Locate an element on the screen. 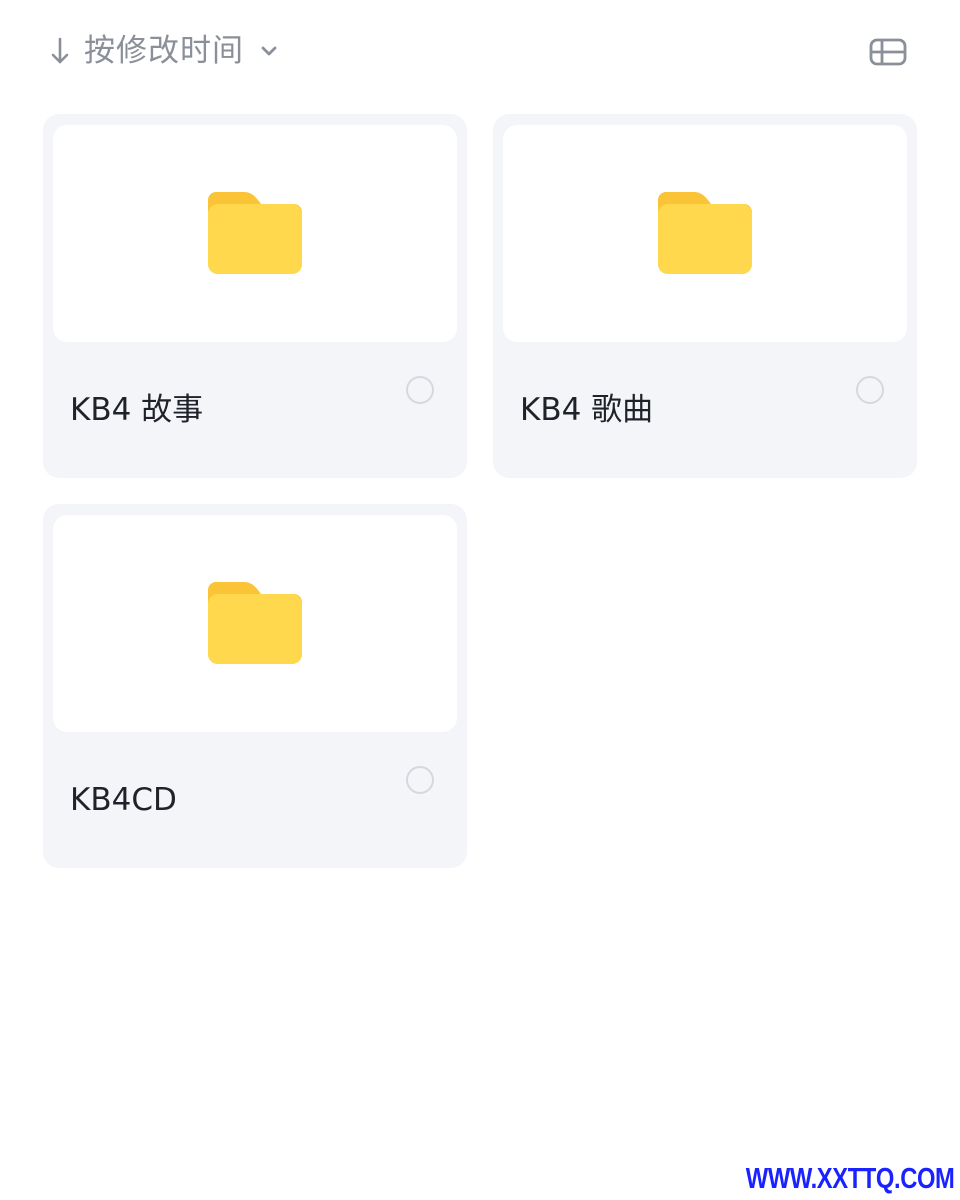 The image size is (960, 1200). folder-card: KB4 故事 is located at coordinates (255, 296).